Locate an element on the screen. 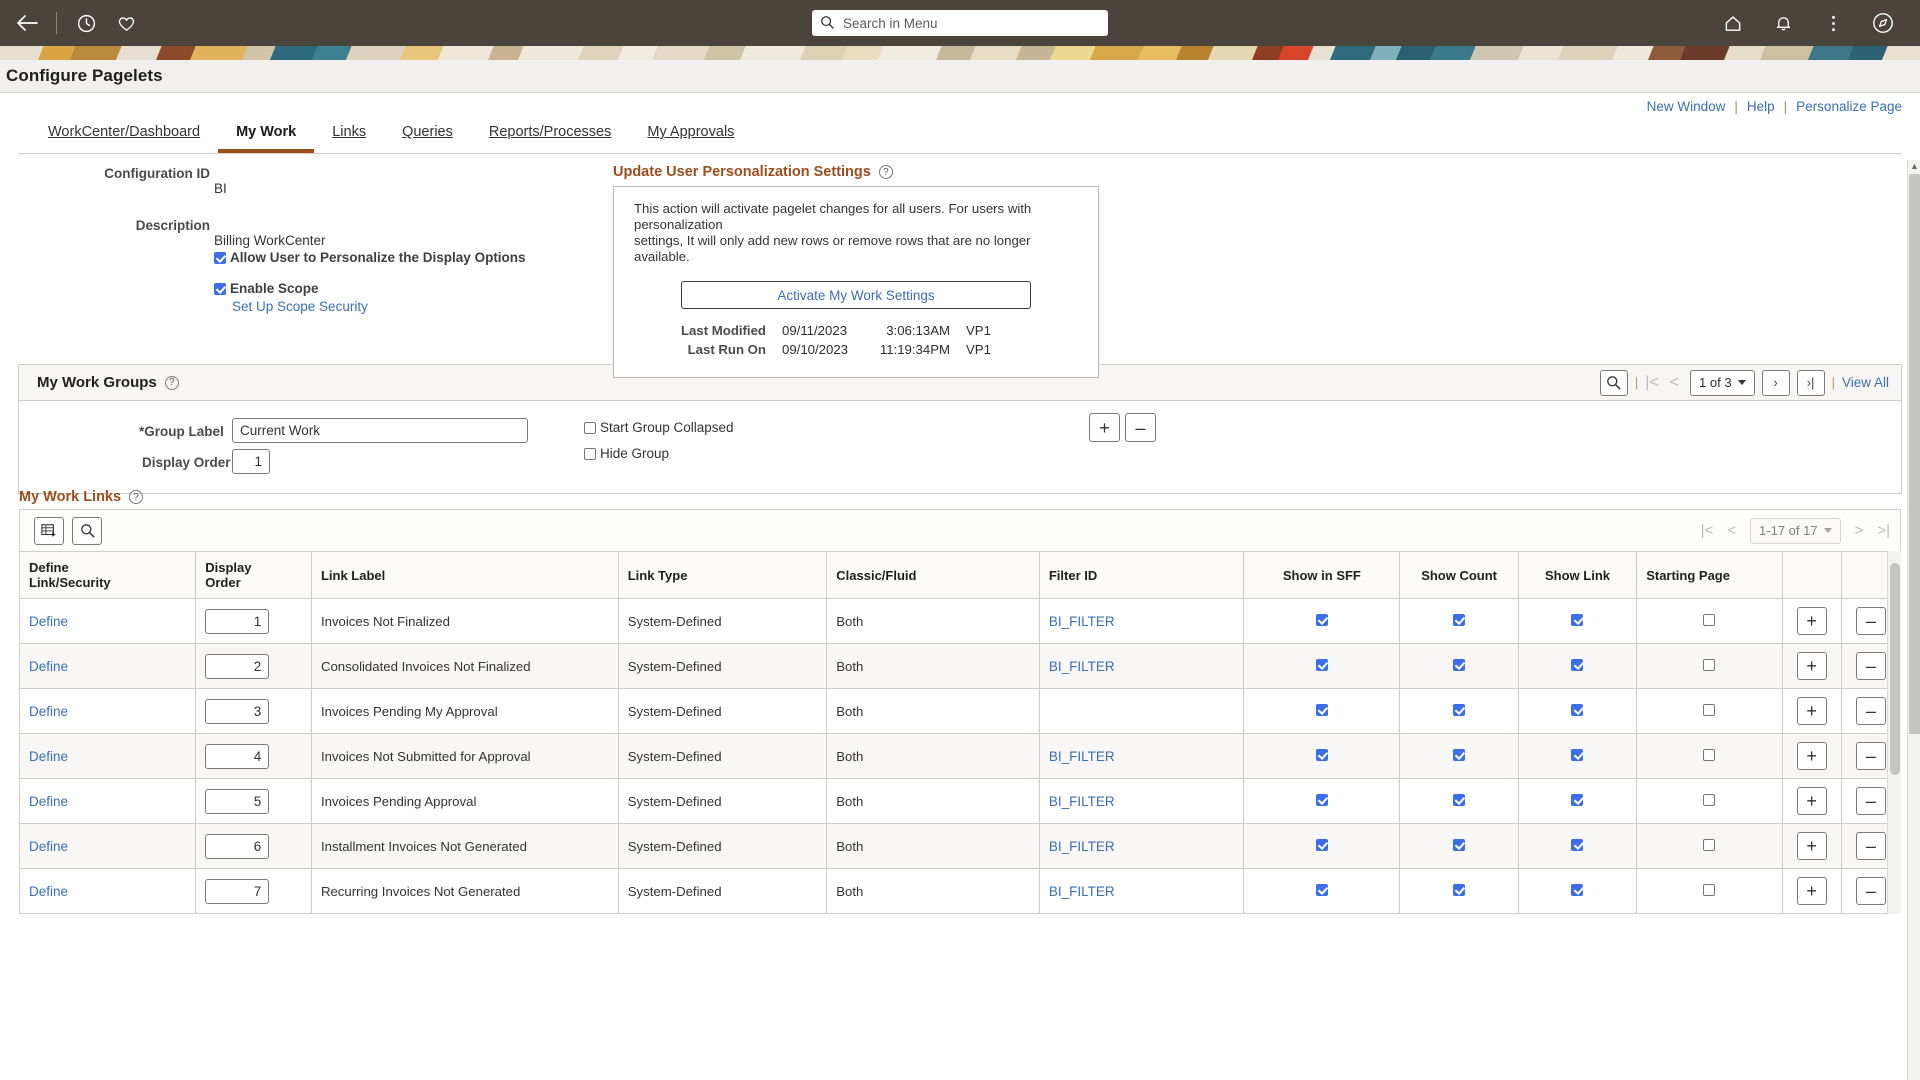  tab-reports-processes: Reports/Processes is located at coordinates (550, 138).